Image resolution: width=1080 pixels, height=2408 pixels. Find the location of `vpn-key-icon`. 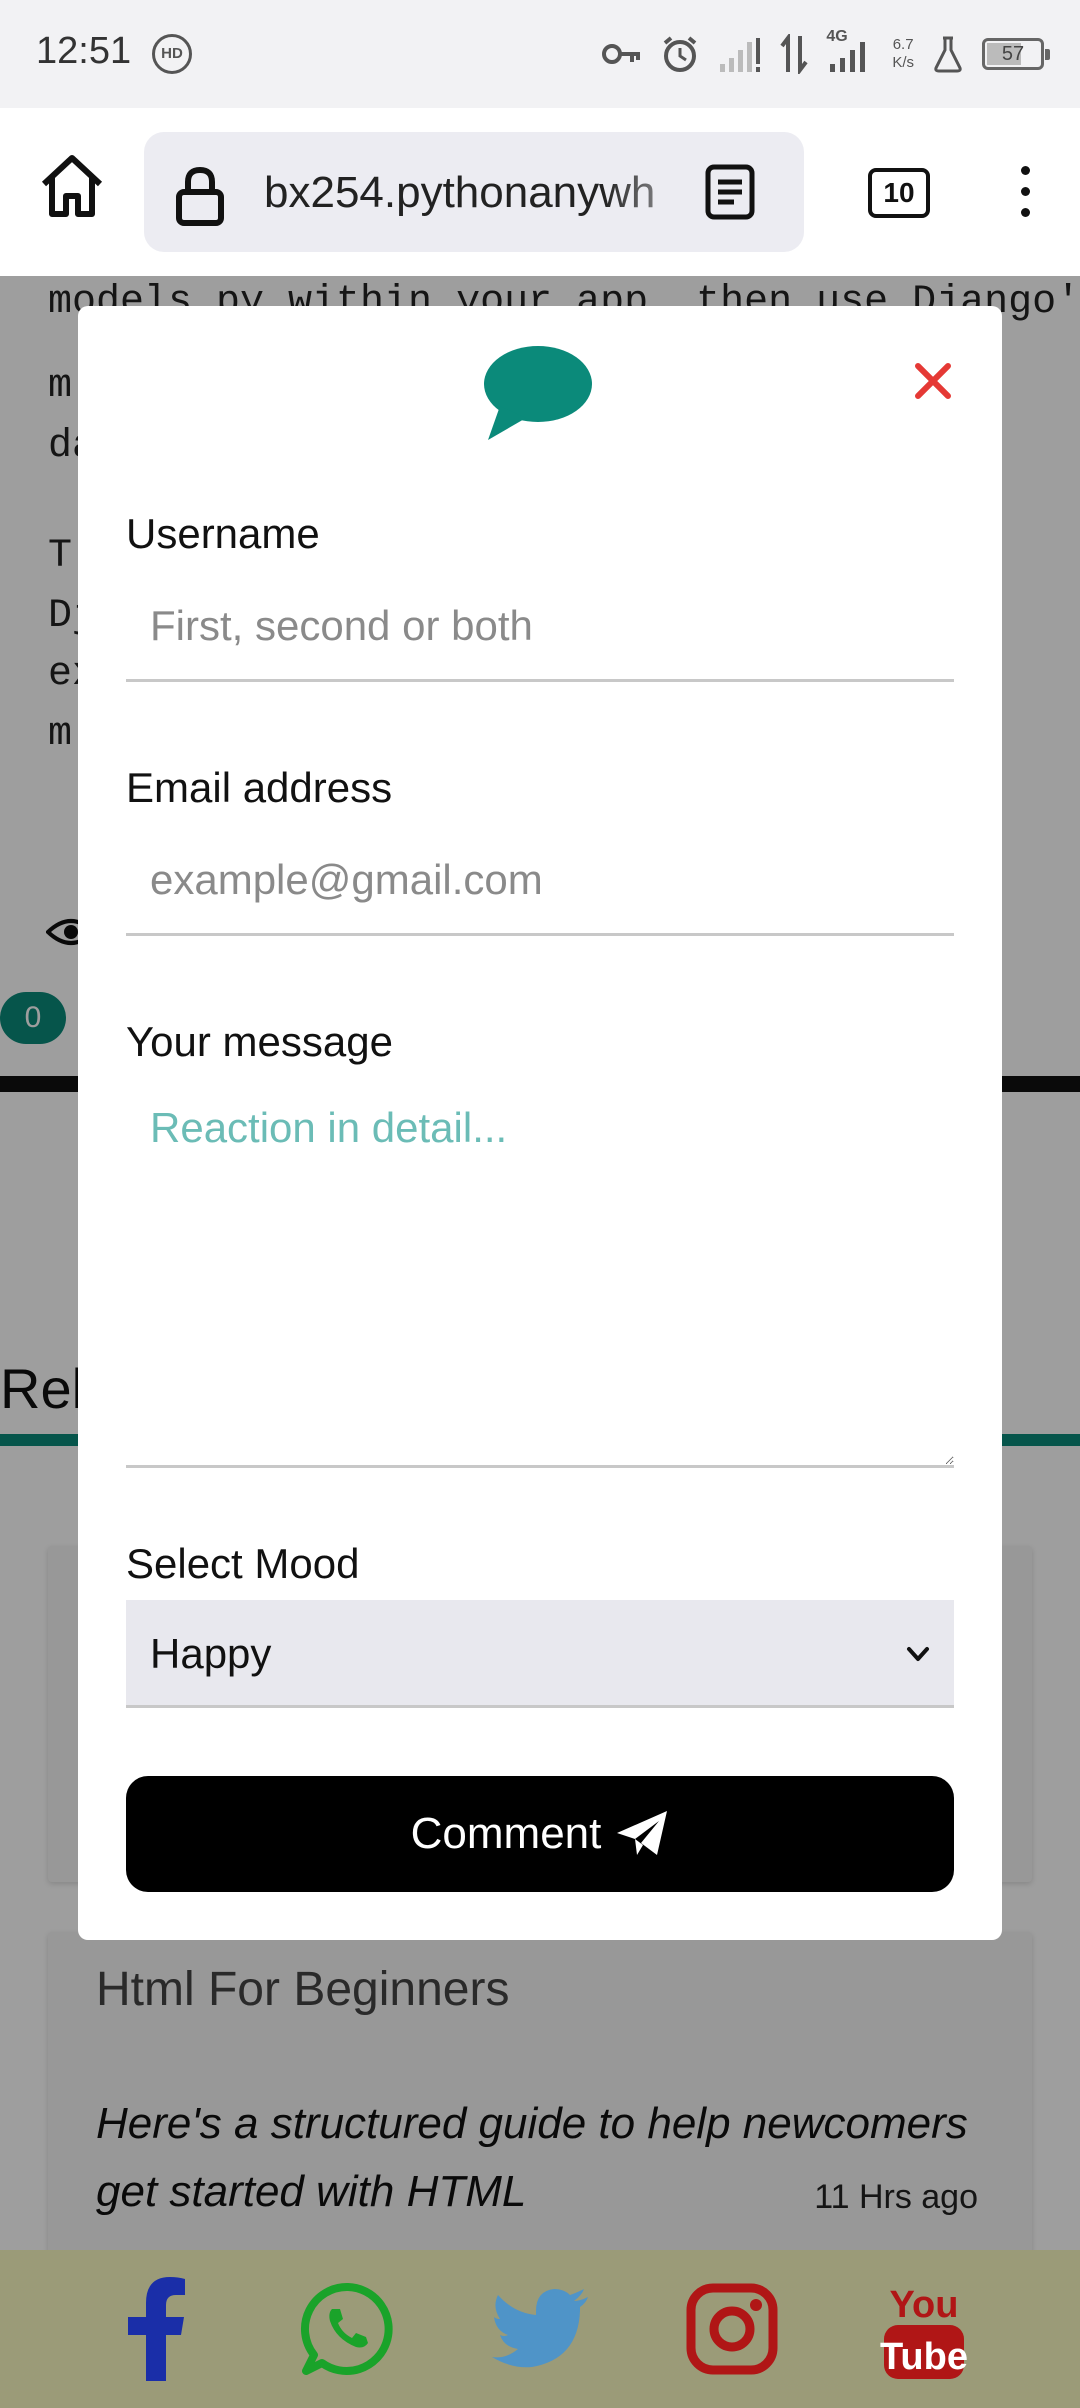

vpn-key-icon is located at coordinates (621, 54).